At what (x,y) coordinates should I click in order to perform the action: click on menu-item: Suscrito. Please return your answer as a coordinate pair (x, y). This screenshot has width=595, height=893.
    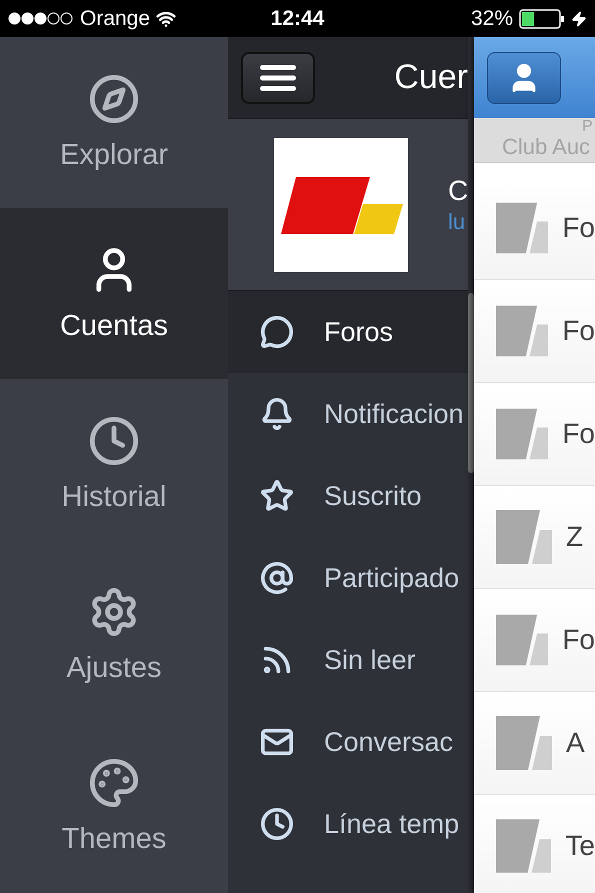
    Looking at the image, I should click on (348, 496).